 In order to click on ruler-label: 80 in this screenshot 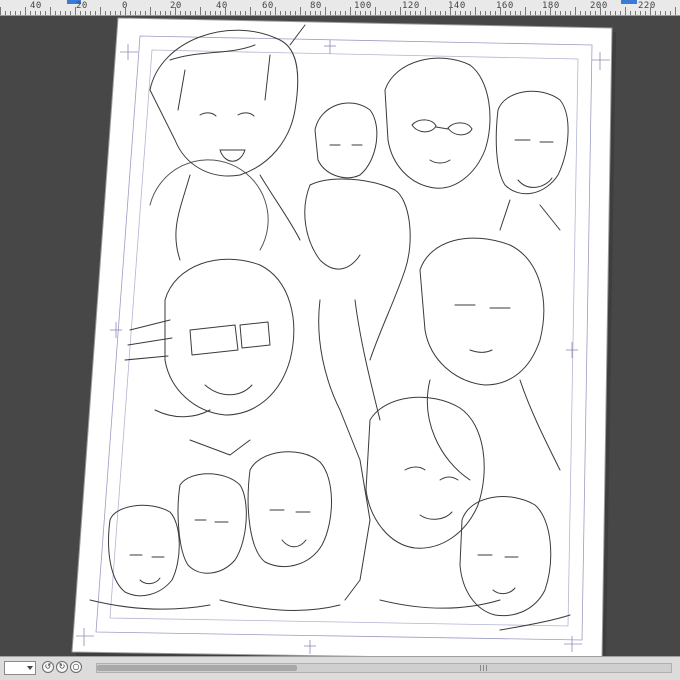, I will do `click(316, 6)`.